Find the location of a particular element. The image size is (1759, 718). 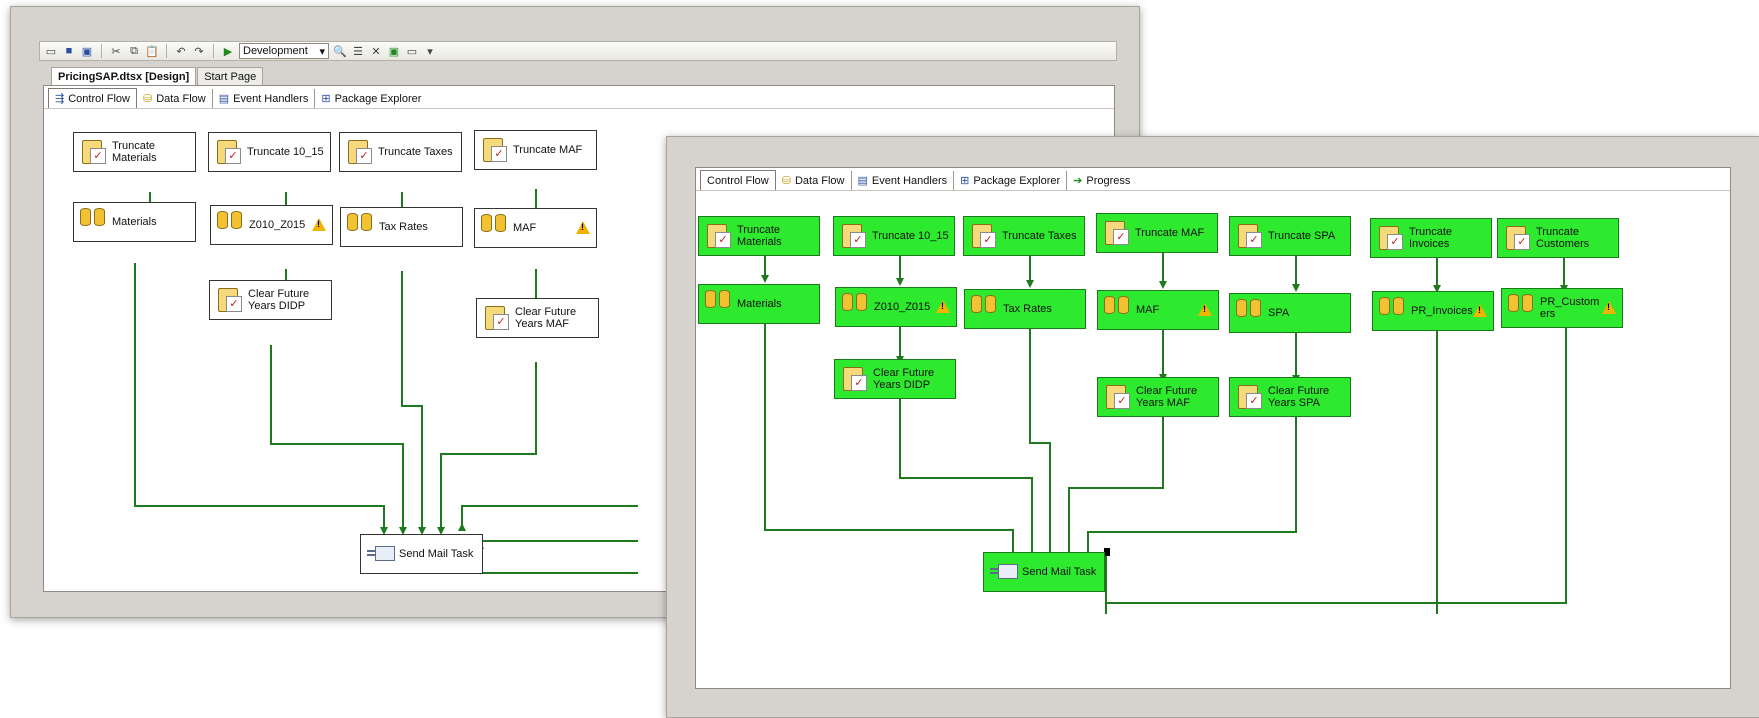

task-label: PR_Invoices is located at coordinates (1442, 311).